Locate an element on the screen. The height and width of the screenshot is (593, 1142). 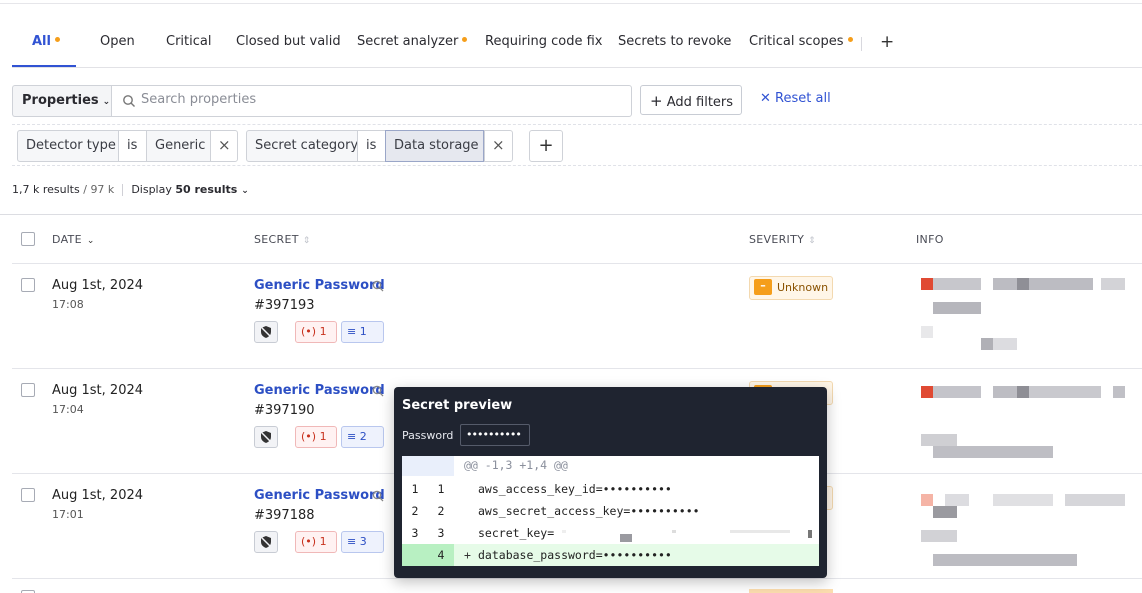
tab-all: All is located at coordinates (46, 41).